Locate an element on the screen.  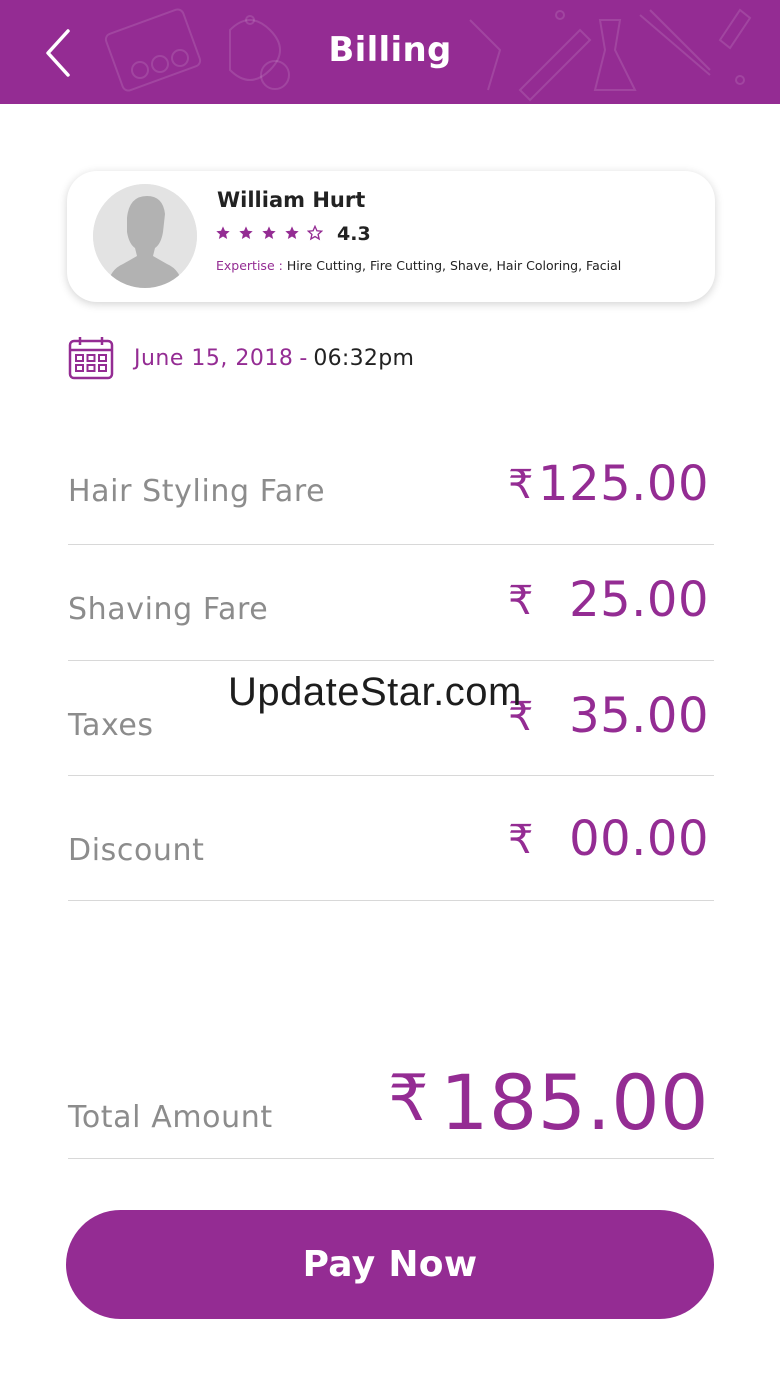
appointment-date: June 15, 2018 is located at coordinates (214, 358).